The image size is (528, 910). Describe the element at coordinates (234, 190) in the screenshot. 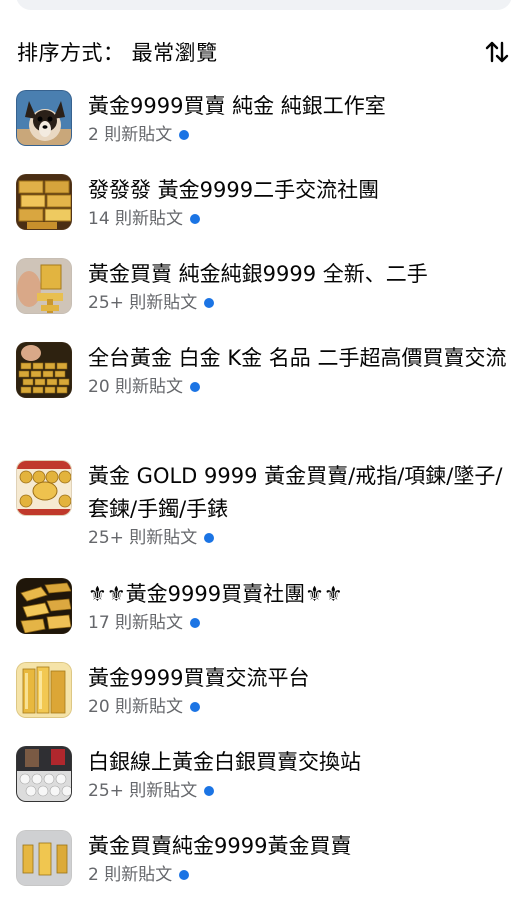

I see `group-title: 發發發 黃金9999二手交流社團` at that location.